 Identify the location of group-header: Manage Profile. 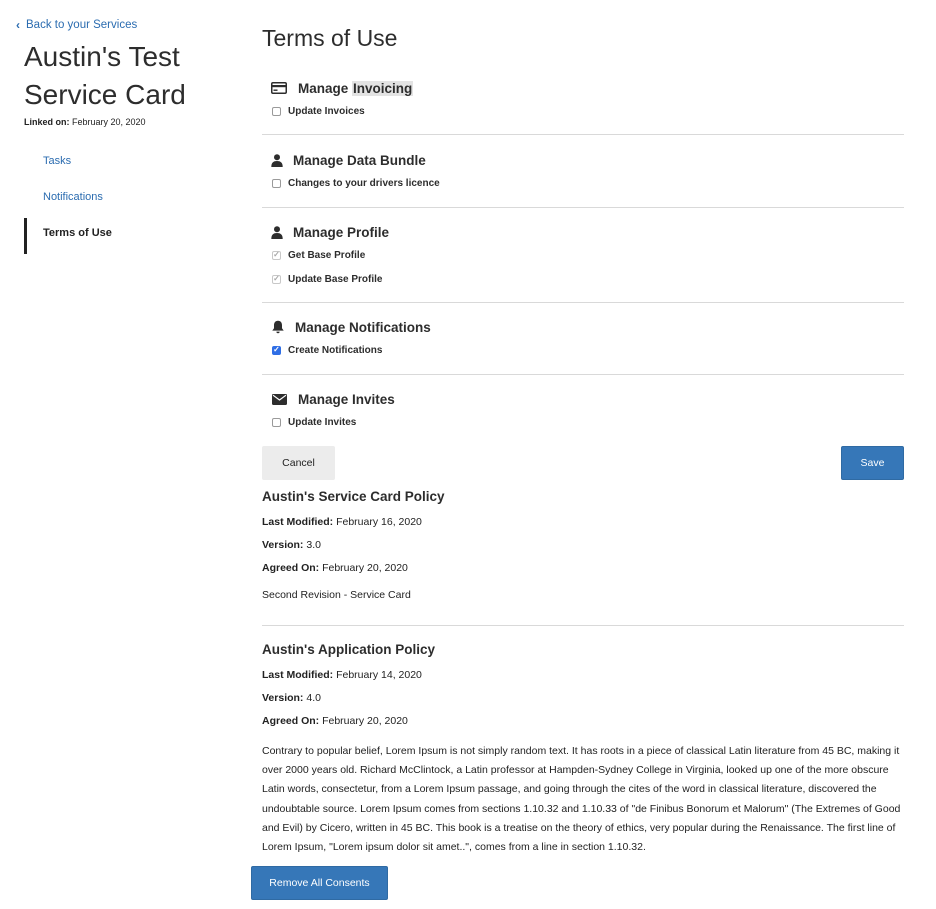
(583, 232).